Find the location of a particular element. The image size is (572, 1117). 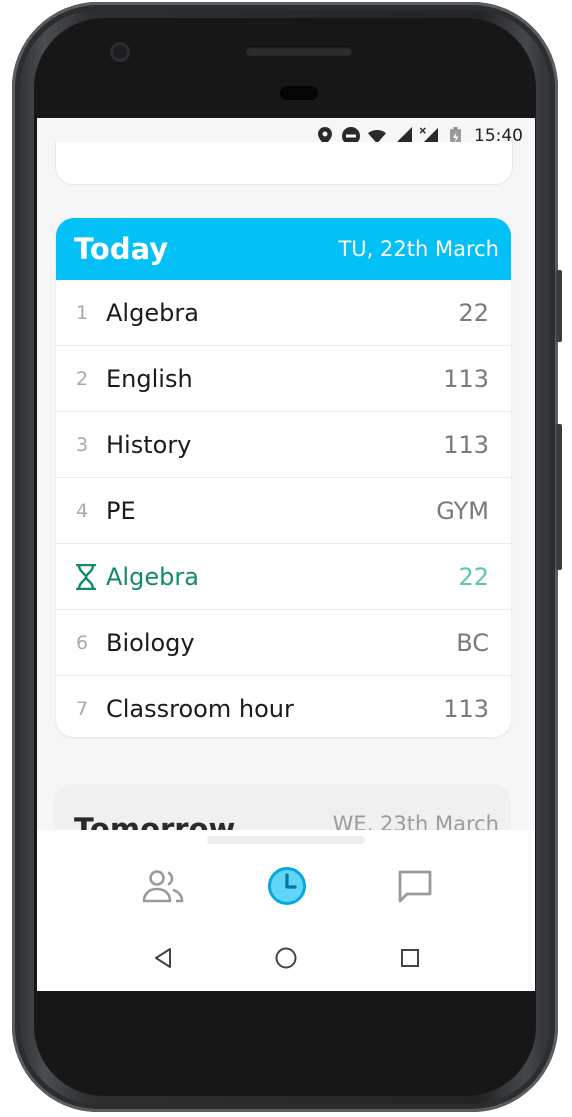

lesson-row: 7 Classroom hour 113 is located at coordinates (283, 706).